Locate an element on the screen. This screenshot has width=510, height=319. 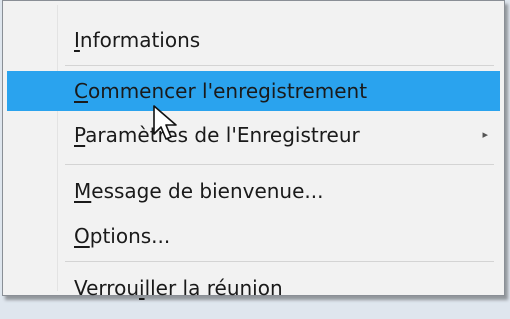
menu-item-verrouiller-reunion: Verrouiller la réunion is located at coordinates (253, 288).